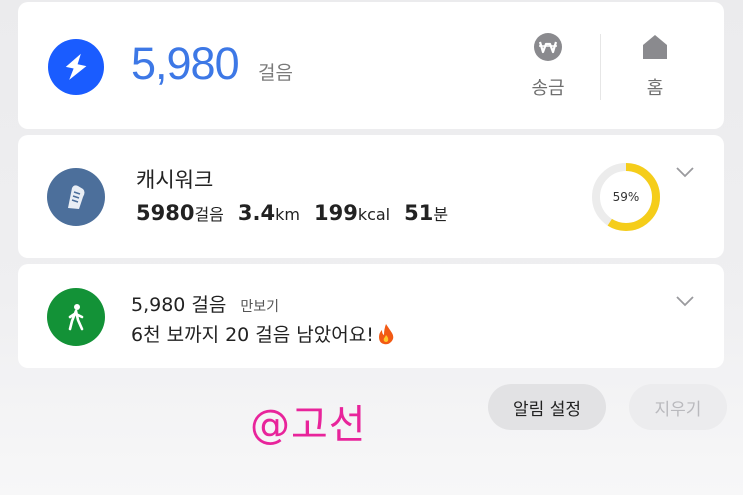 This screenshot has height=495, width=743. I want to click on send-money-button: 송금, so click(548, 67).